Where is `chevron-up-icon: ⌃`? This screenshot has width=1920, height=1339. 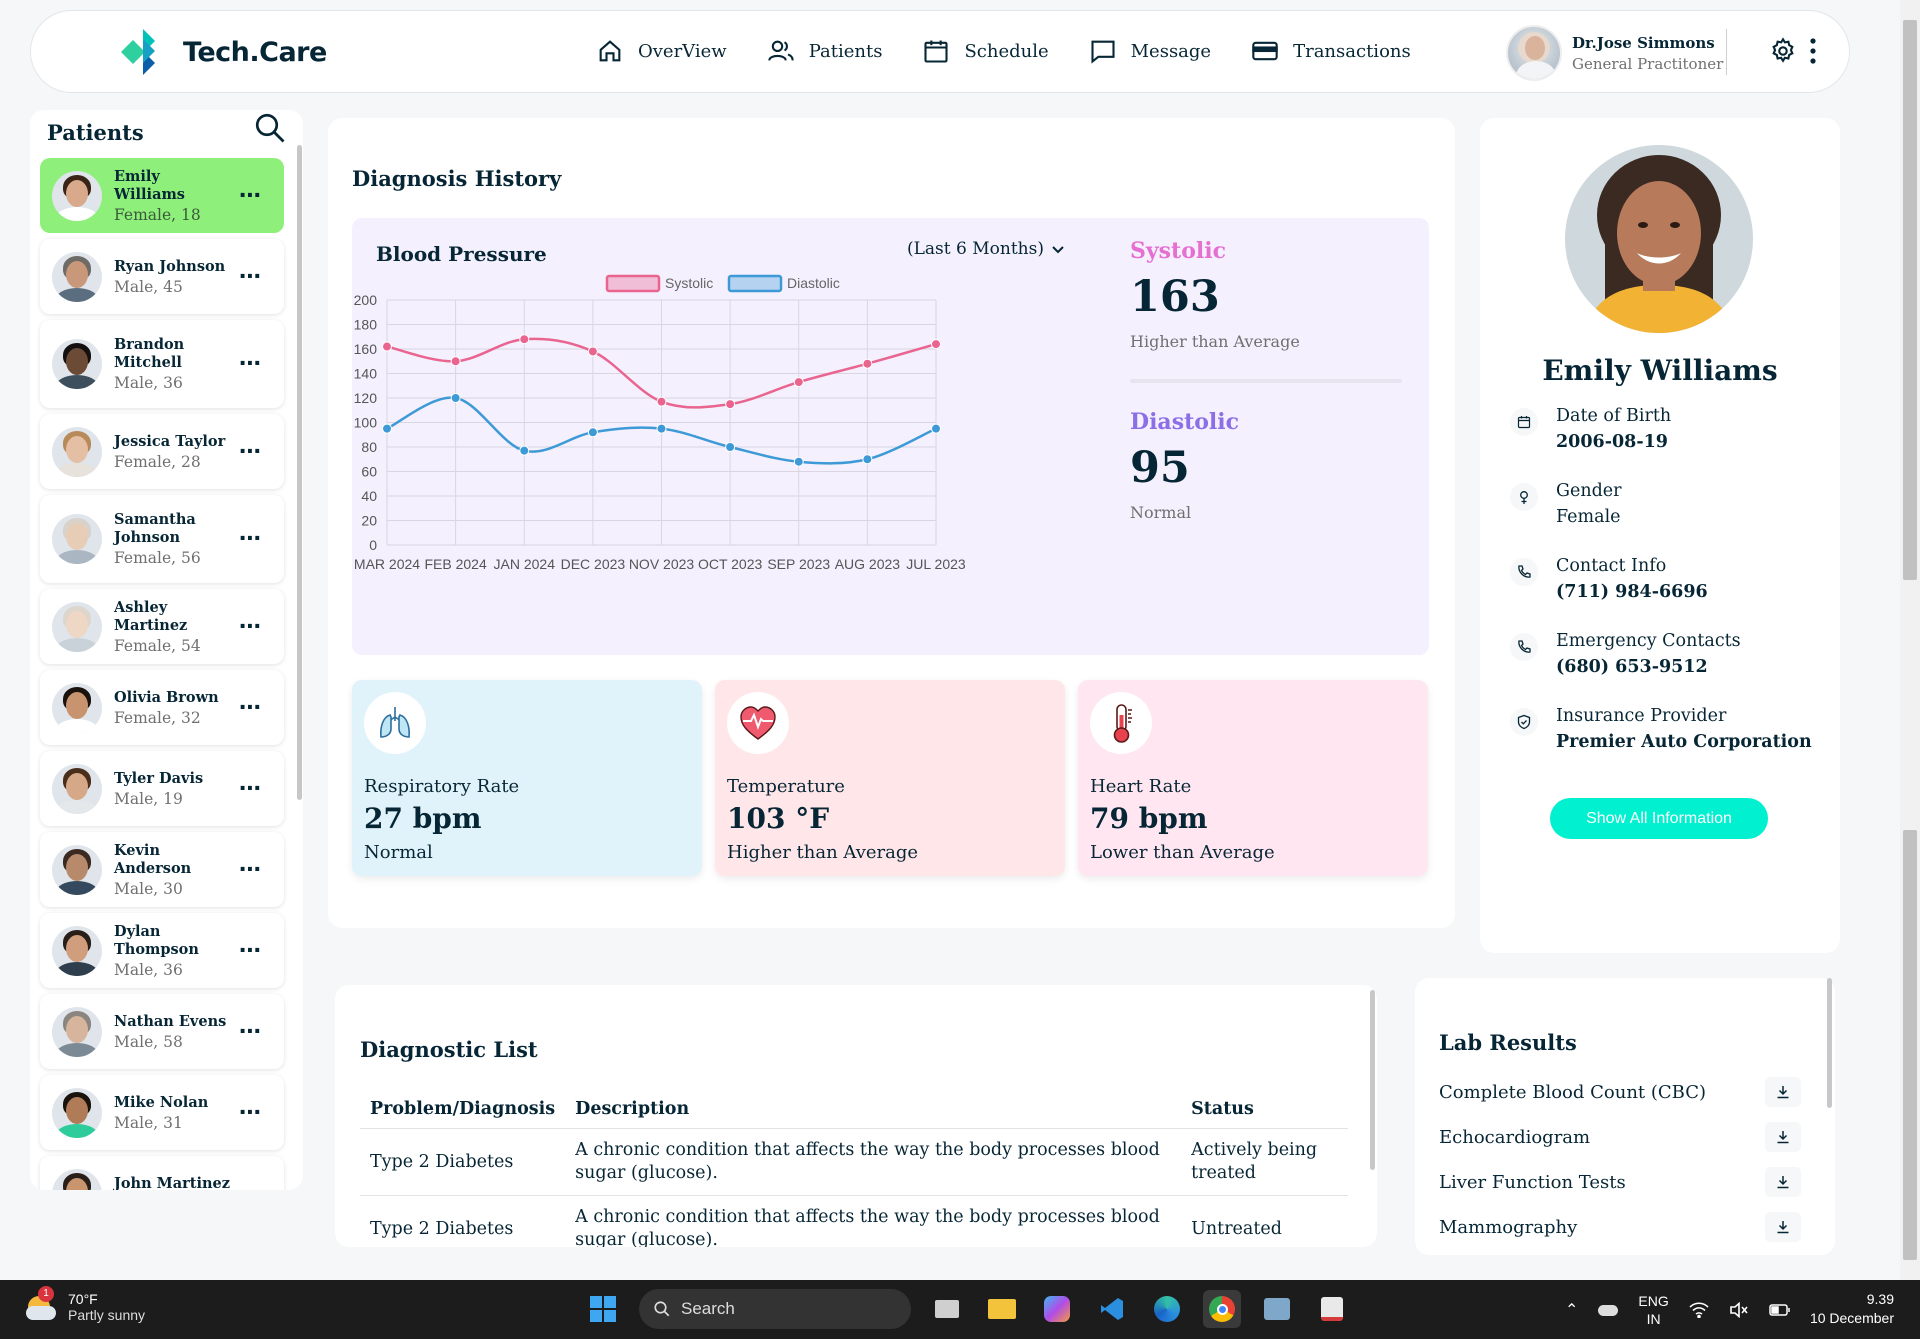 chevron-up-icon: ⌃ is located at coordinates (1571, 1310).